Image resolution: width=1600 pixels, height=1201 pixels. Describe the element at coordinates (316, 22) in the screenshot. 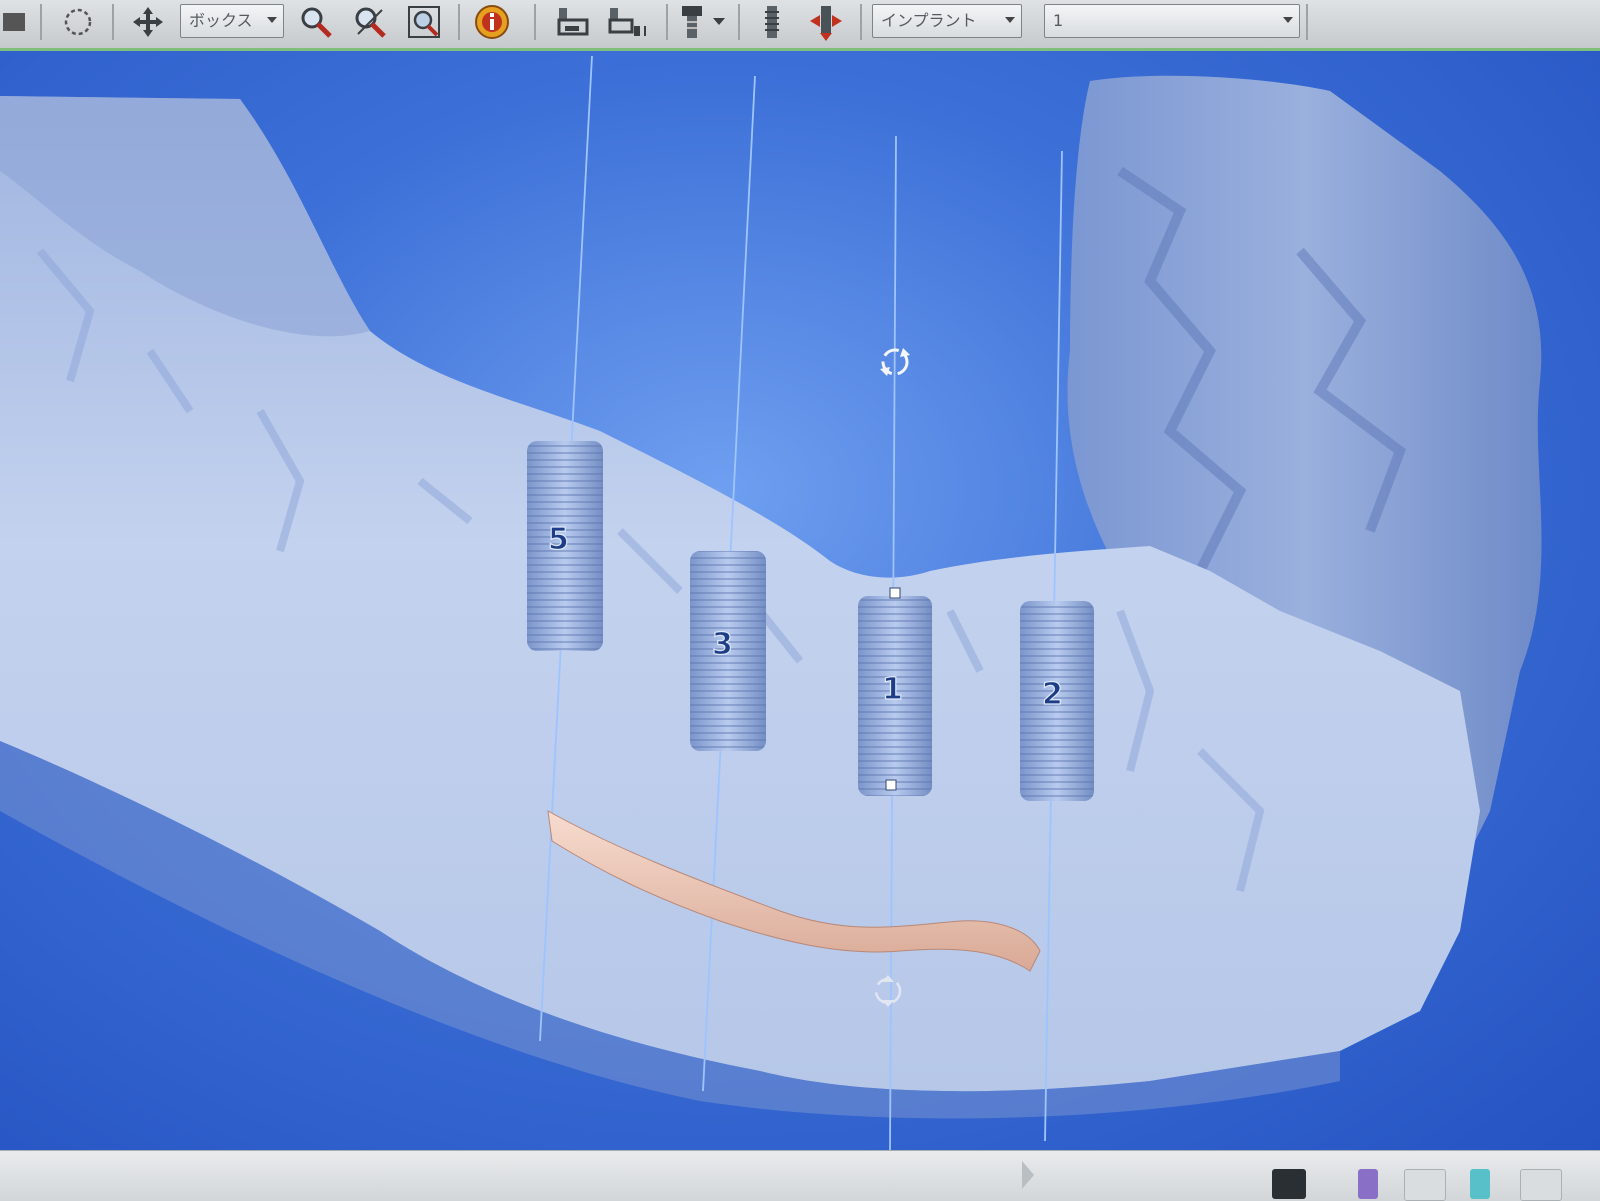

I see `zoom-in-icon` at that location.